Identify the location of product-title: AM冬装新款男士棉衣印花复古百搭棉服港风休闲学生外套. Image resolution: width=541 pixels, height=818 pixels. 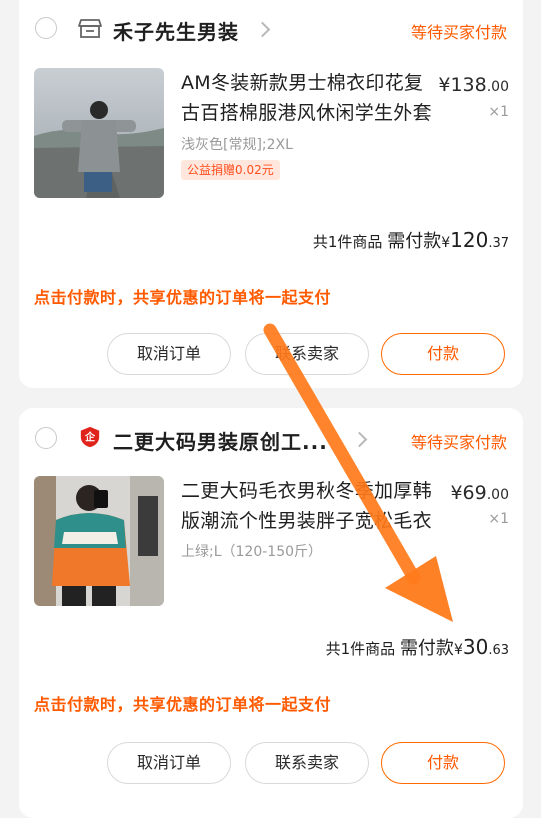
(307, 98).